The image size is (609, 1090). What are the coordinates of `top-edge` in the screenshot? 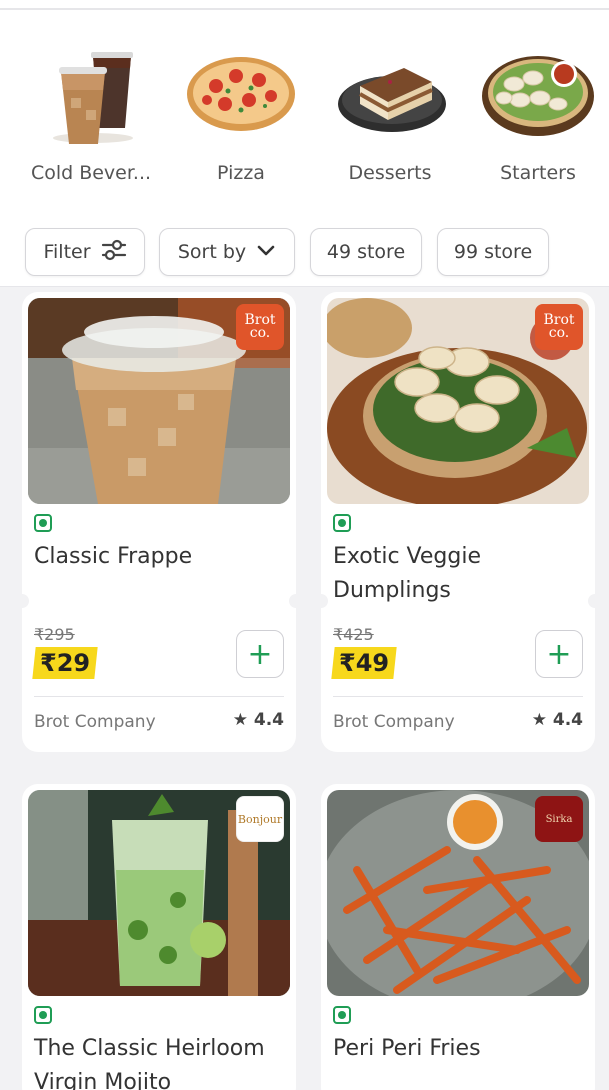 It's located at (304, 5).